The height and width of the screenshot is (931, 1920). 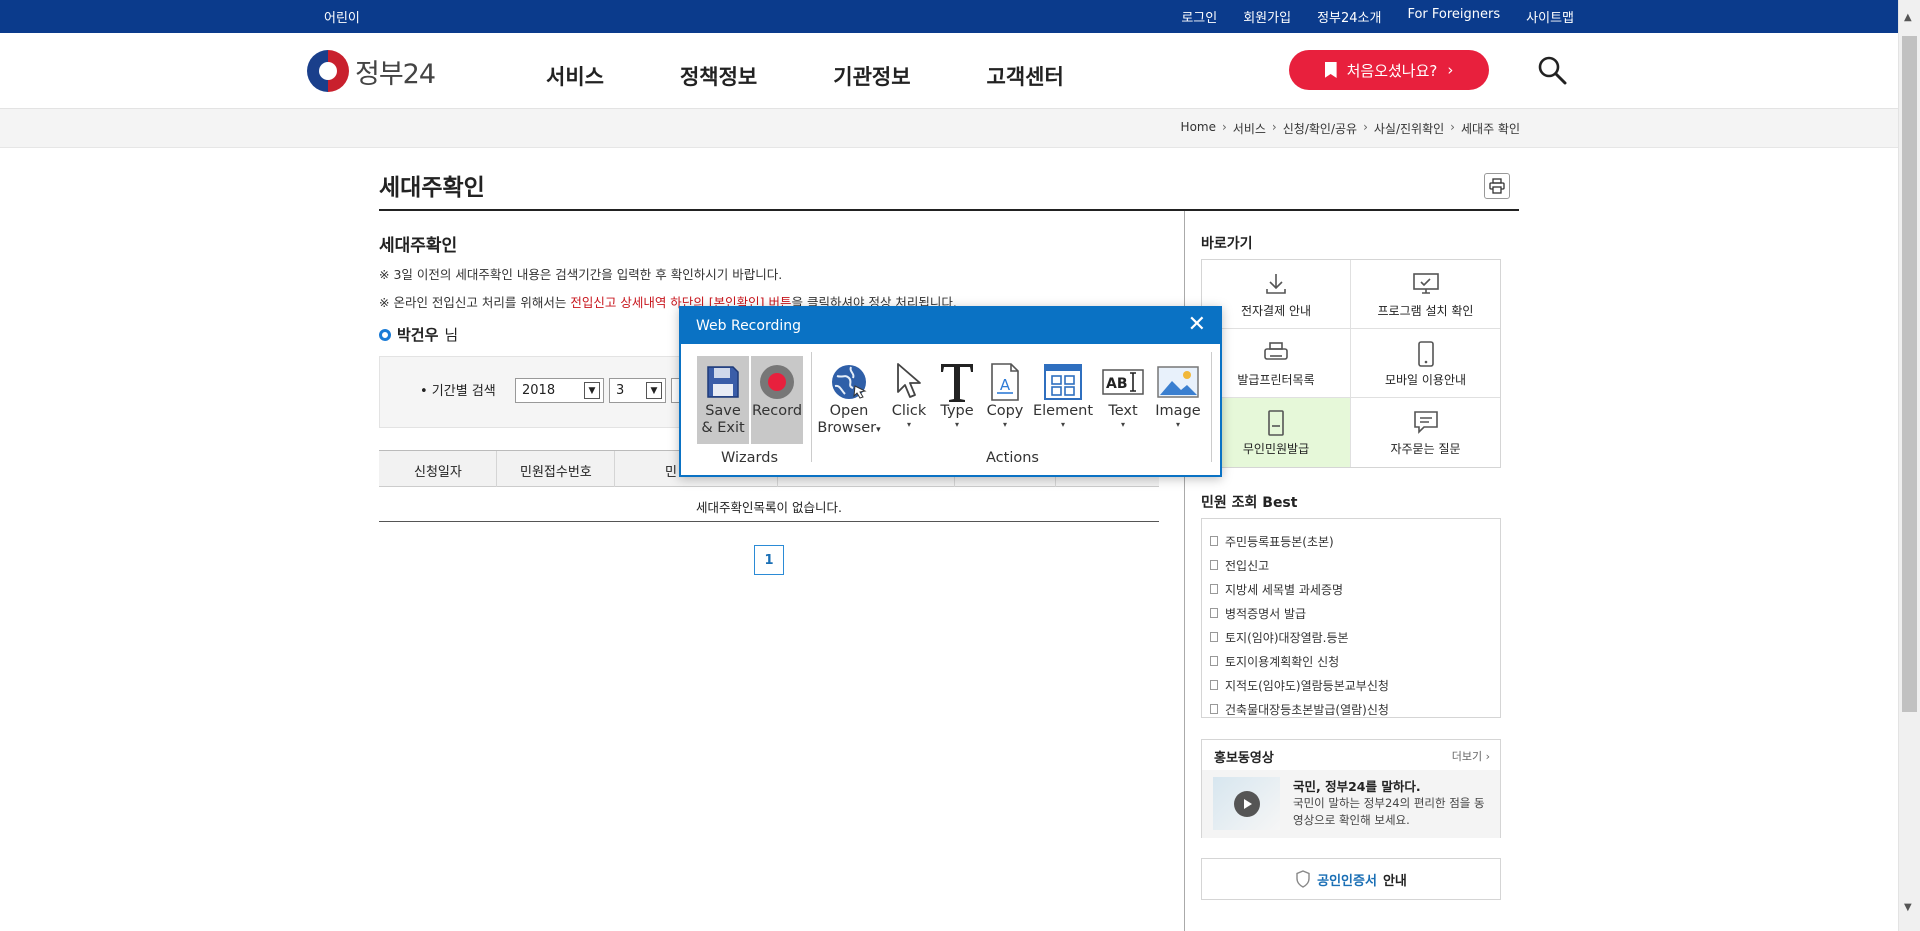 What do you see at coordinates (637, 390) in the screenshot?
I see `month-select: 3 ▼` at bounding box center [637, 390].